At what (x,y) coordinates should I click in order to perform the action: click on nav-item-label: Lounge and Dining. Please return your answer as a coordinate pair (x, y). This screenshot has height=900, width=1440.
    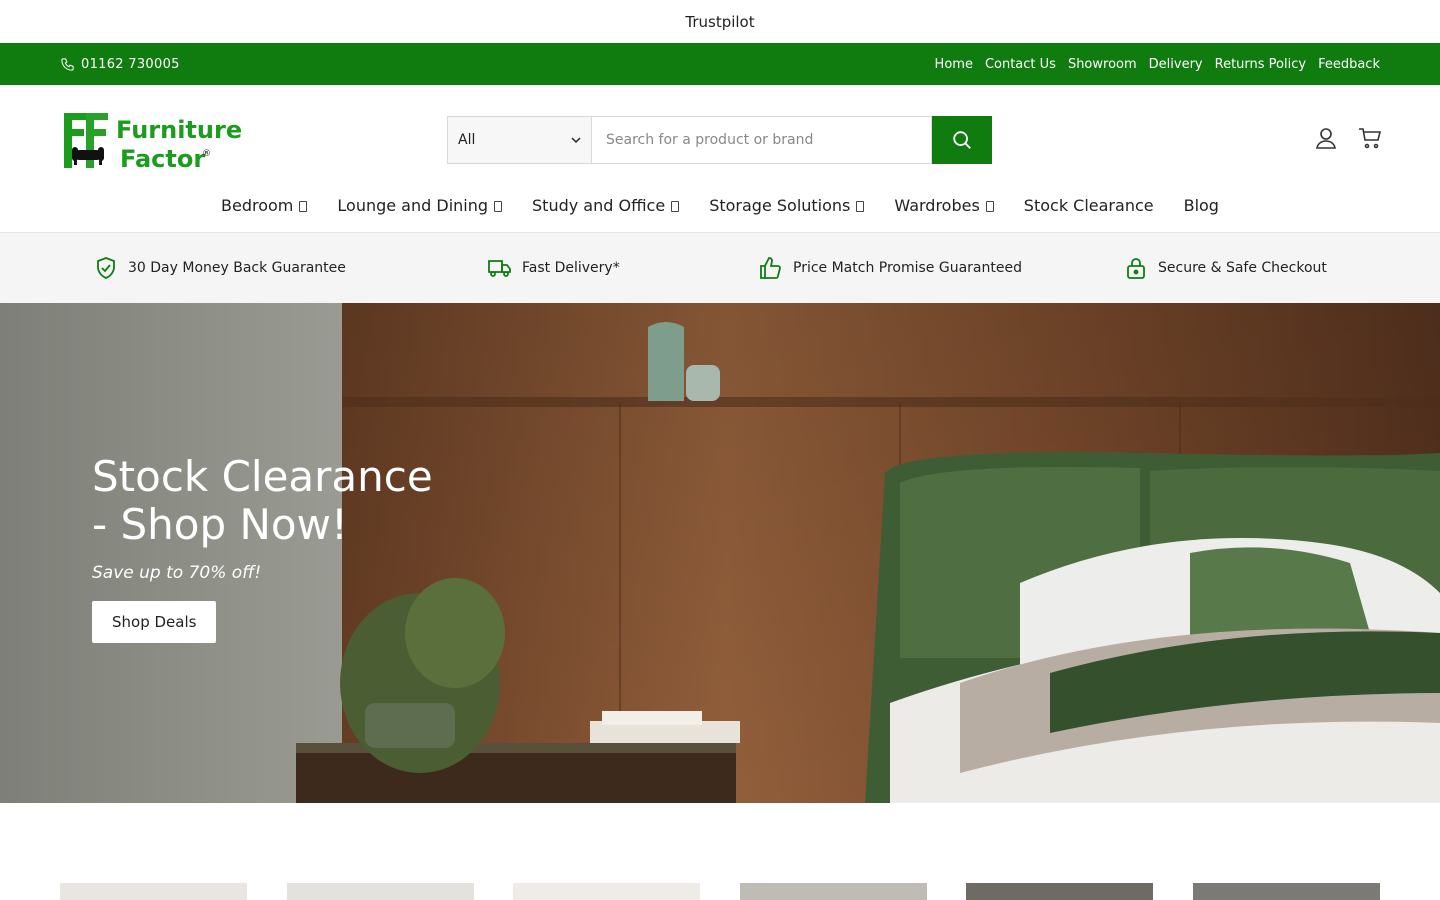
    Looking at the image, I should click on (413, 205).